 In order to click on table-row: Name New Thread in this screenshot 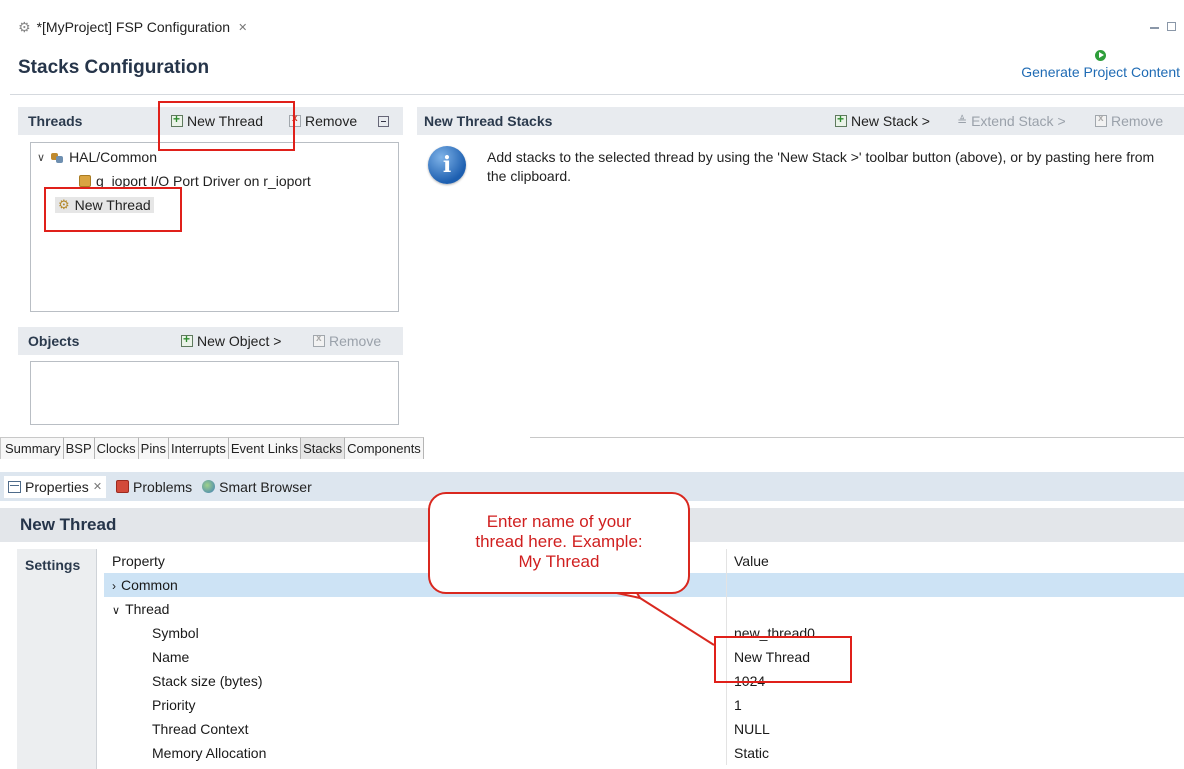, I will do `click(644, 657)`.